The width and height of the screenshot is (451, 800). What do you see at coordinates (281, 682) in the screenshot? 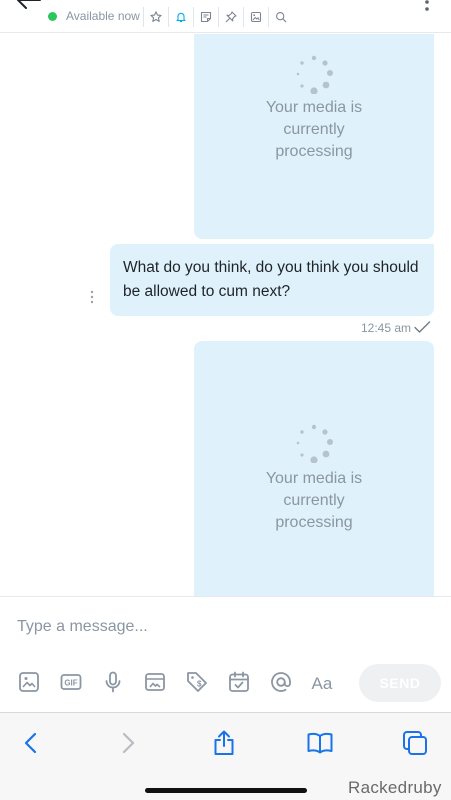
I see `mention-icon` at bounding box center [281, 682].